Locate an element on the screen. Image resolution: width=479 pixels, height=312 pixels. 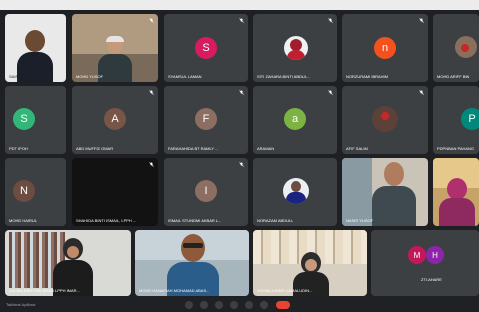
participant-tile: A Abd Muffiz Omar is located at coordinates (115, 120).